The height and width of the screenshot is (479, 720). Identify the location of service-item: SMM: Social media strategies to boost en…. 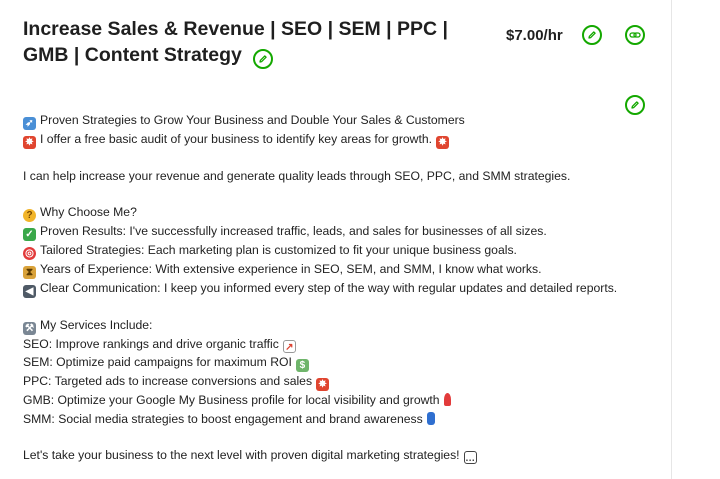
(323, 419).